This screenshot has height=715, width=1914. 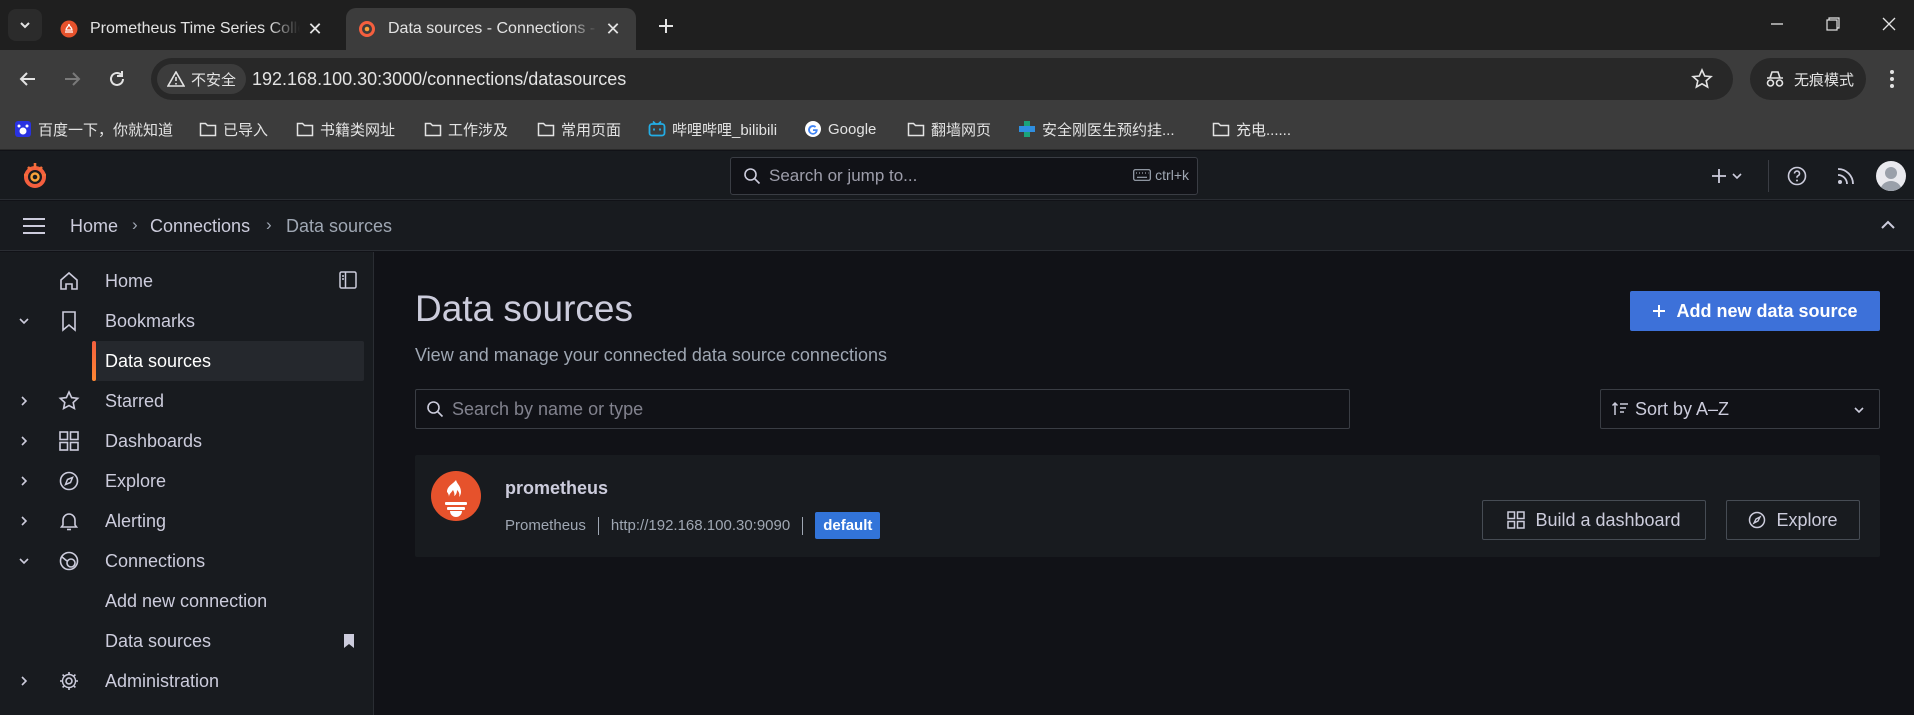 What do you see at coordinates (94, 226) in the screenshot?
I see `breadcrumb-home: Home` at bounding box center [94, 226].